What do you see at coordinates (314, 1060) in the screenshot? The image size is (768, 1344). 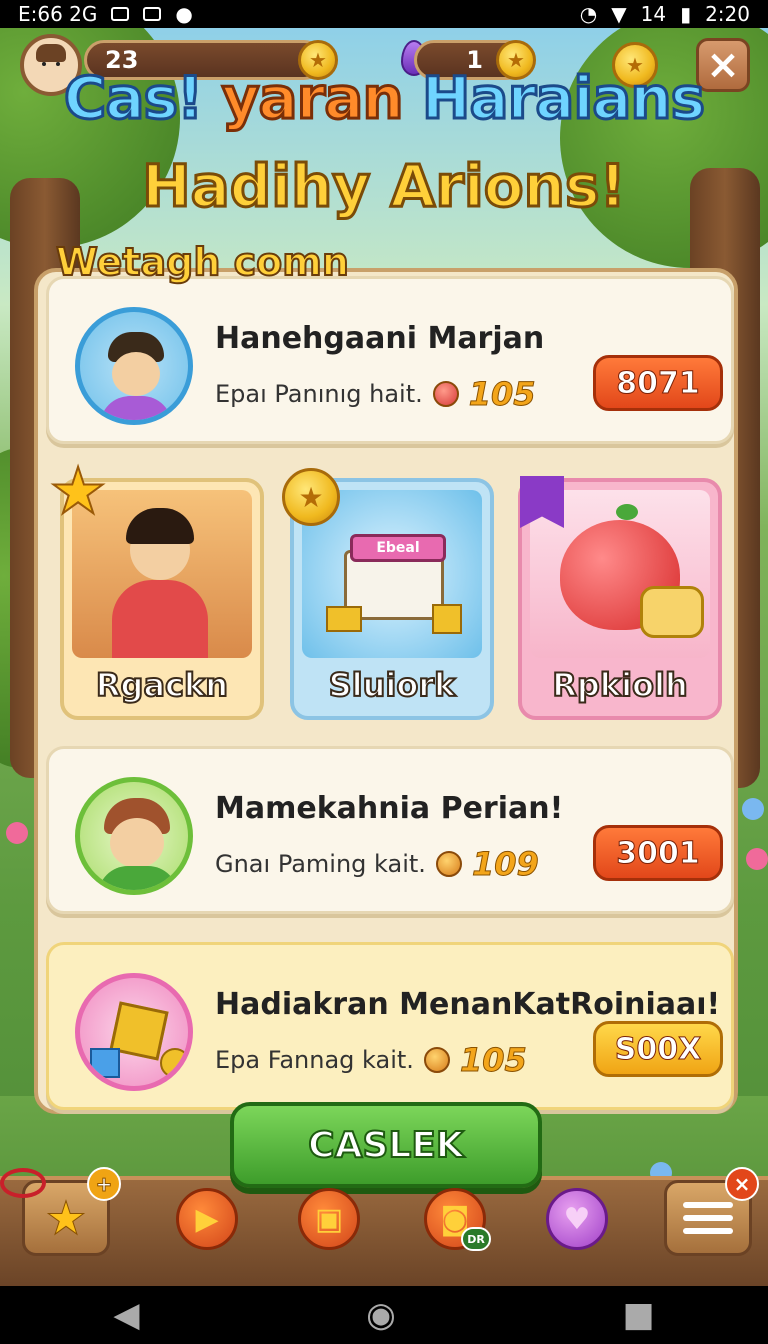 I see `offer-3-subtitle: Epa Fannag kait.` at bounding box center [314, 1060].